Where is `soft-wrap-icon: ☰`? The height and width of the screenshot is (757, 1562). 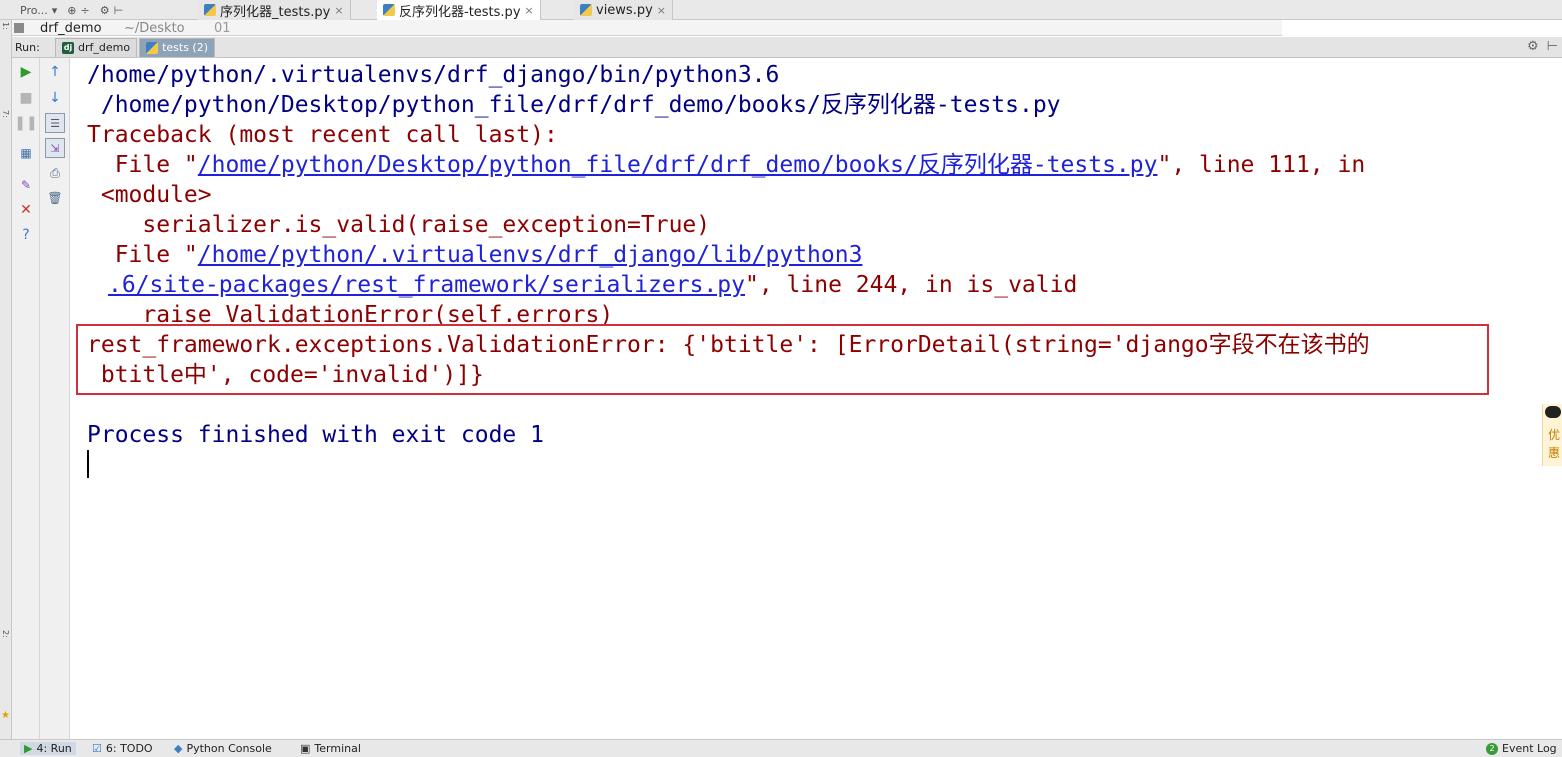
soft-wrap-icon: ☰ is located at coordinates (55, 123).